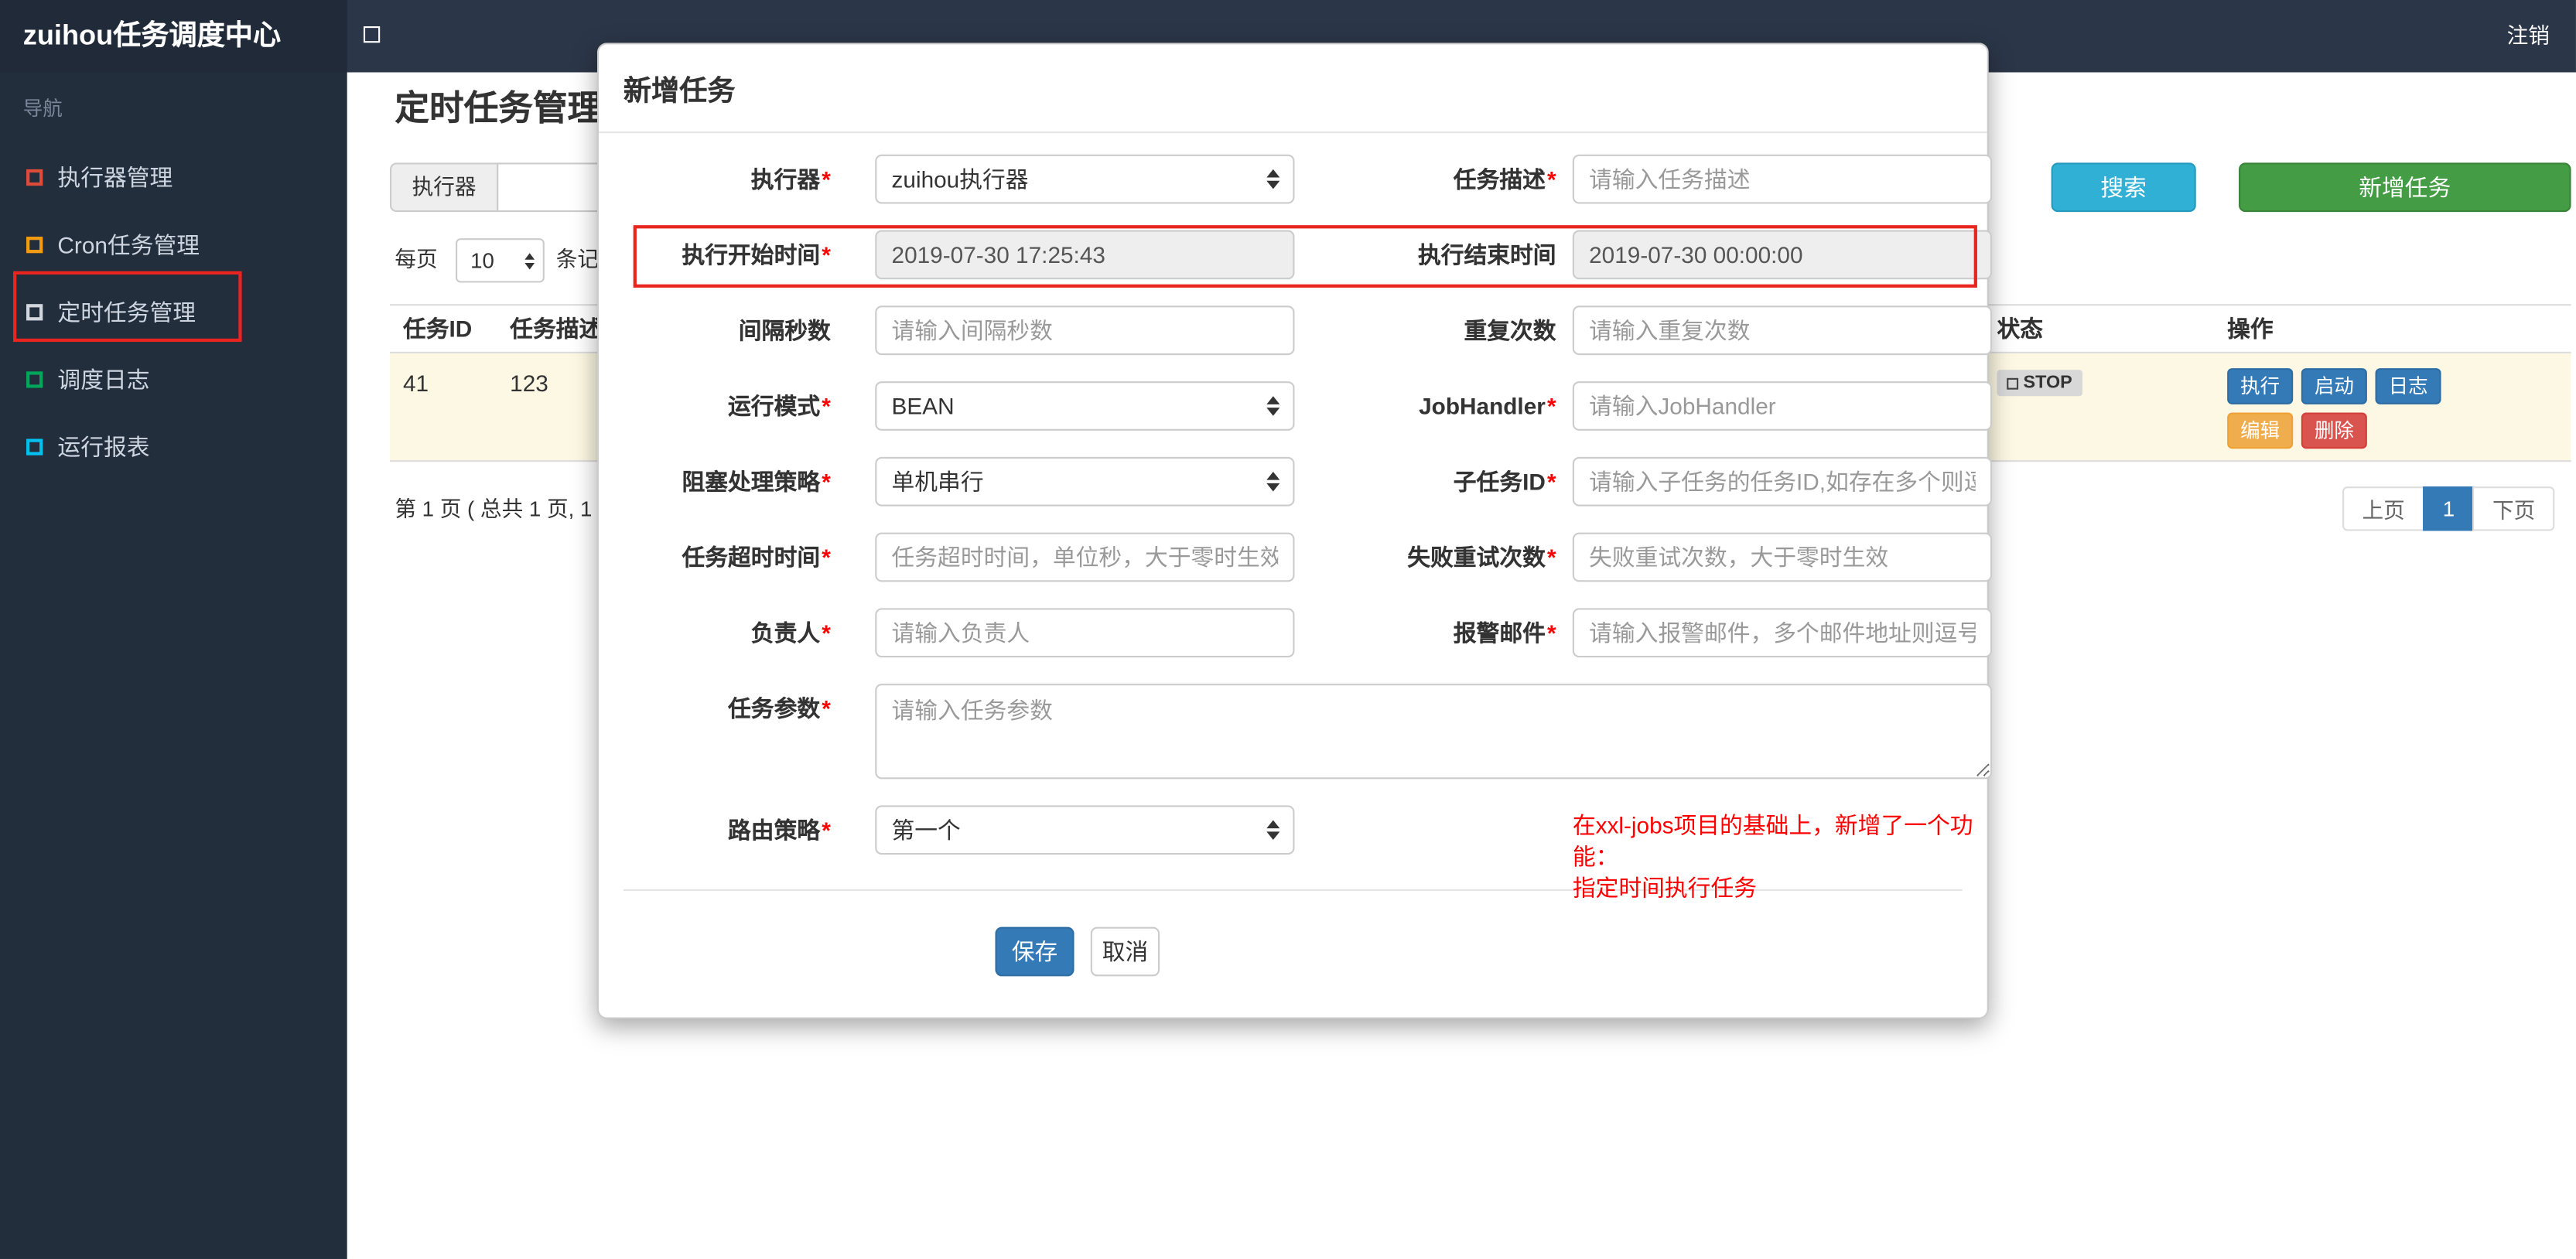 This screenshot has height=1259, width=2576. Describe the element at coordinates (1085, 633) in the screenshot. I see `owner-input` at that location.